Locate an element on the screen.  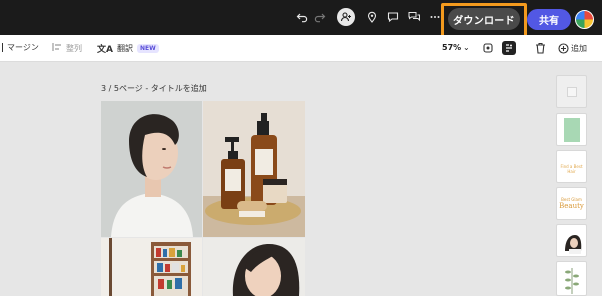
page-title: 3 / 5ページ - タイトルを追加 is located at coordinates (154, 88).